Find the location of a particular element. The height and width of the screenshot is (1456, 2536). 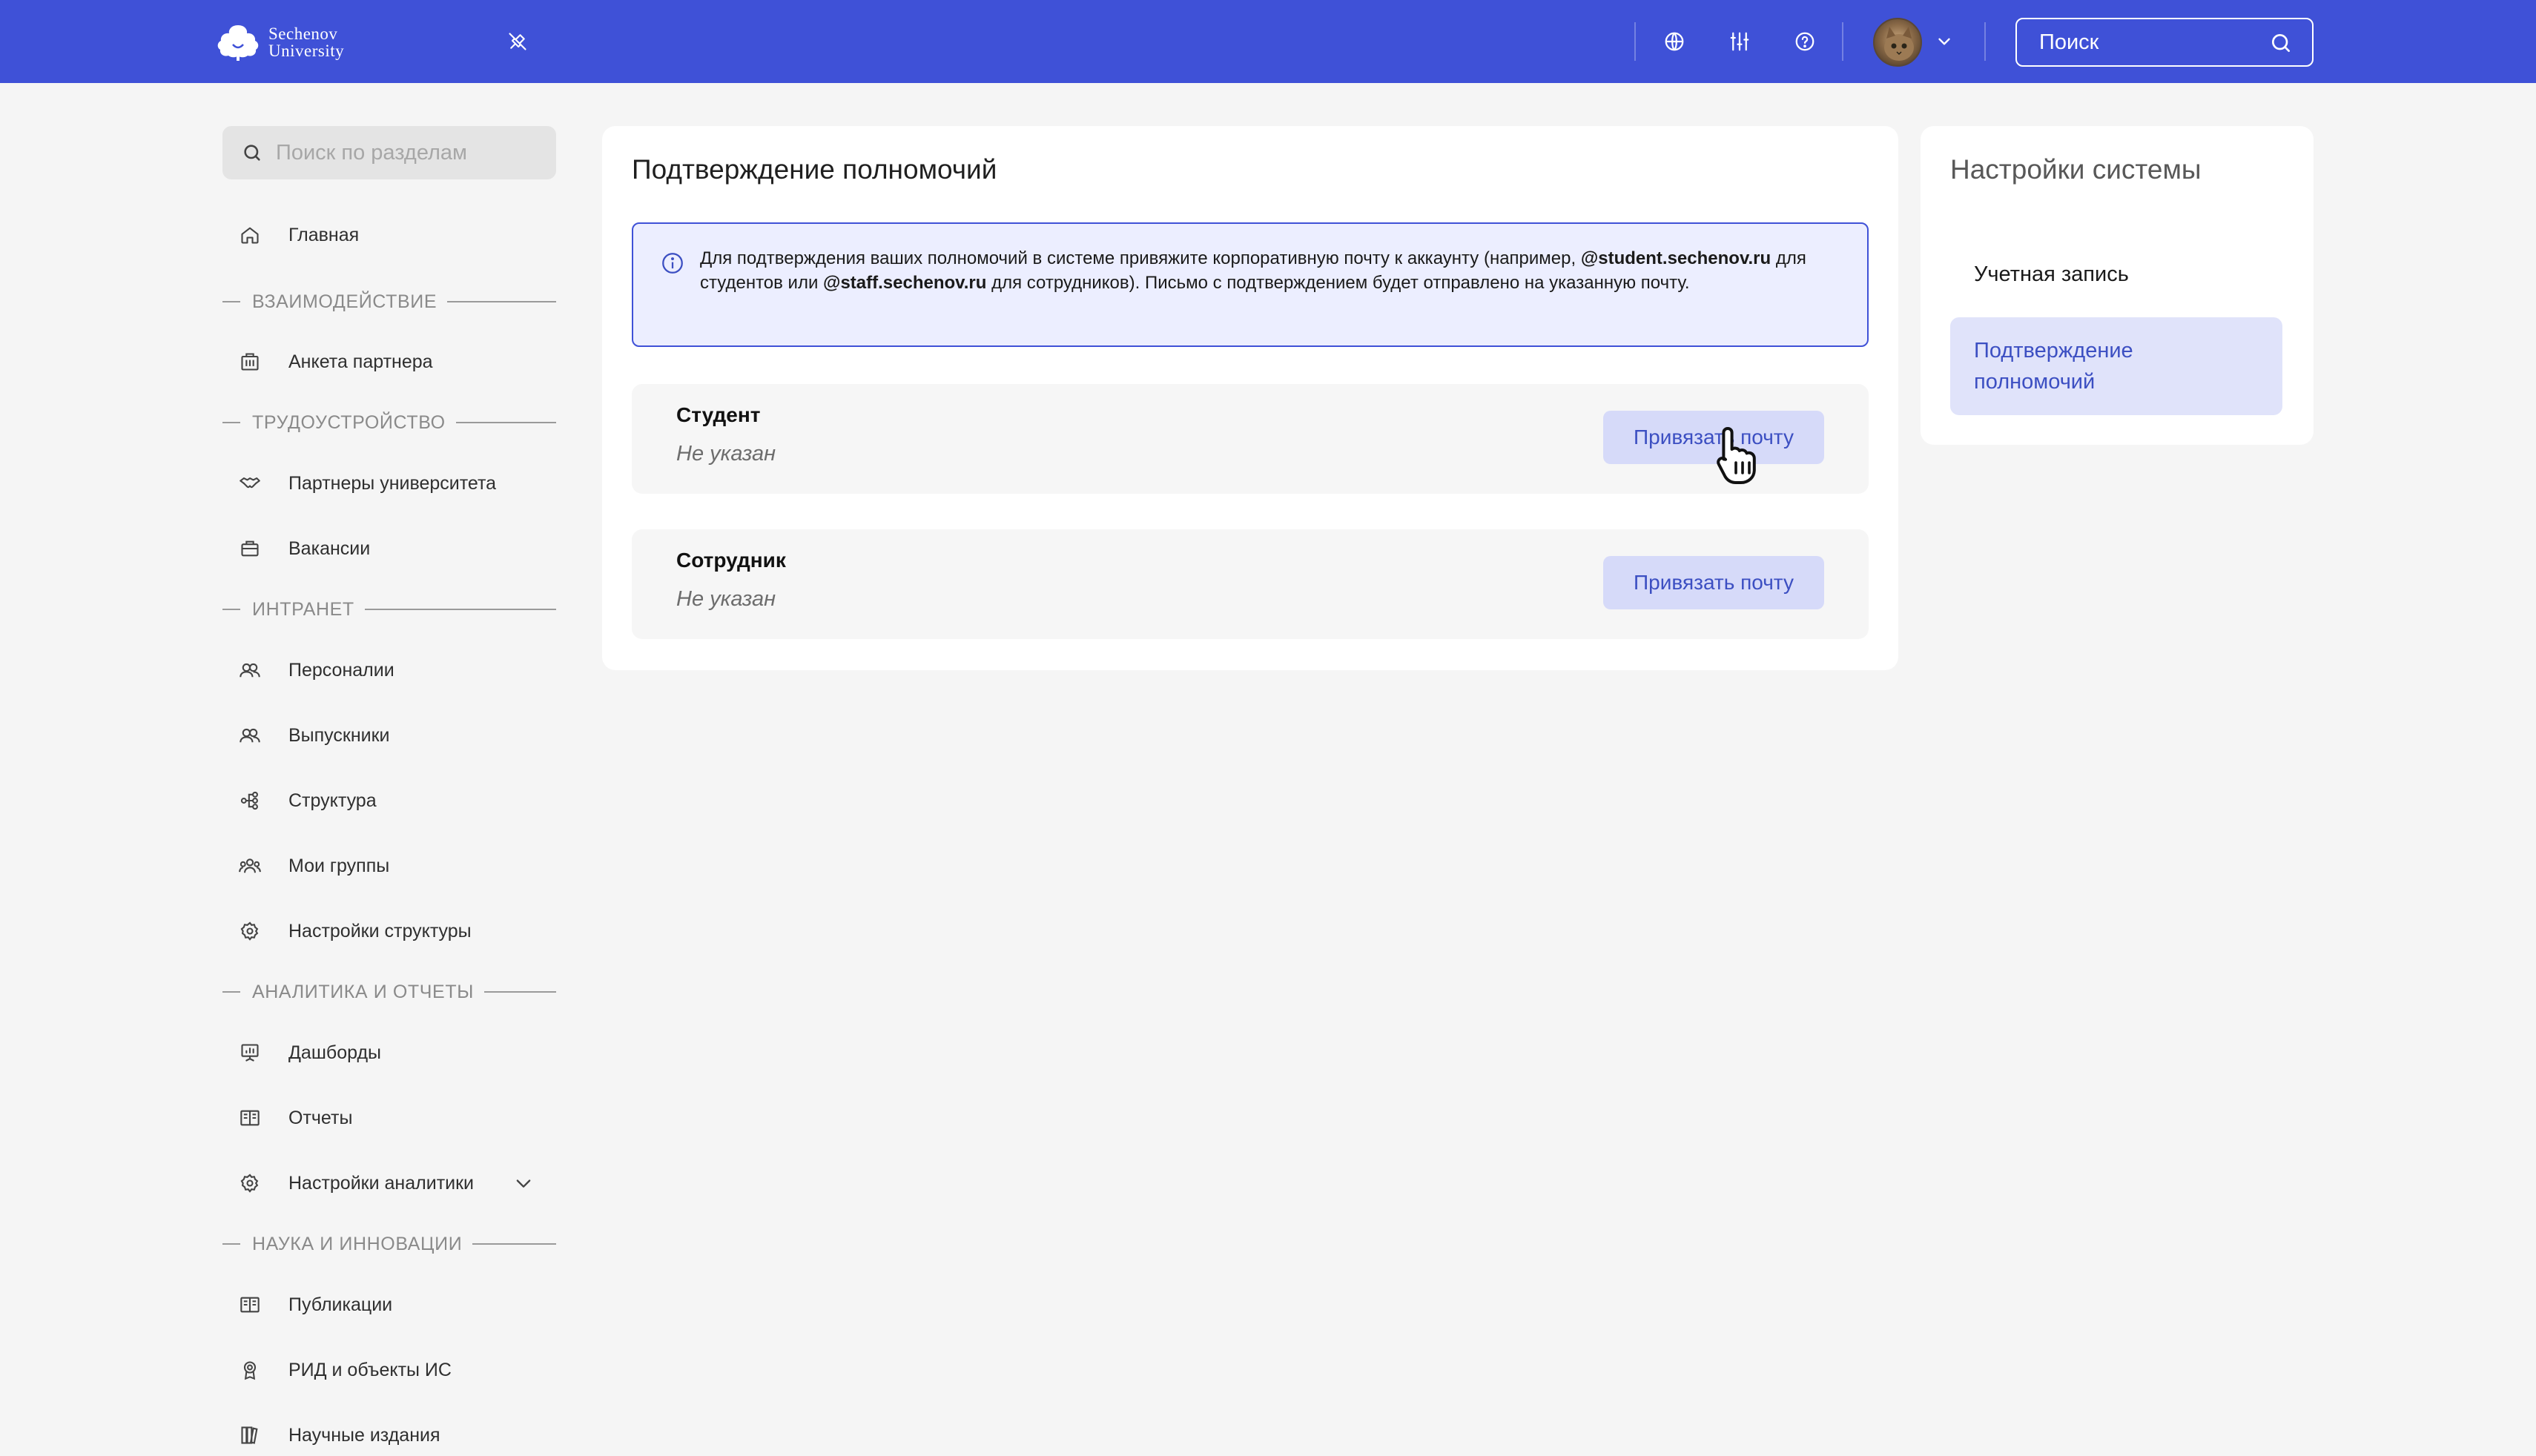

pin-off-icon is located at coordinates (517, 41).